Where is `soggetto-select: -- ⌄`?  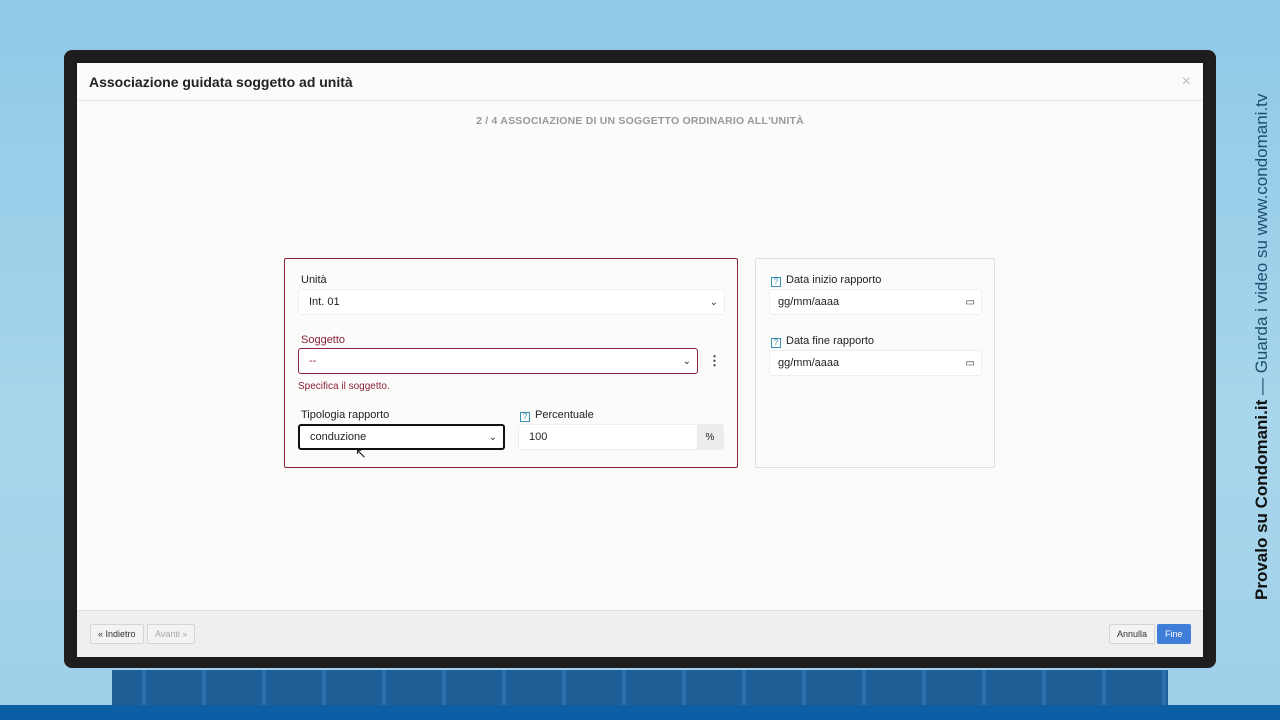 soggetto-select: -- ⌄ is located at coordinates (498, 361).